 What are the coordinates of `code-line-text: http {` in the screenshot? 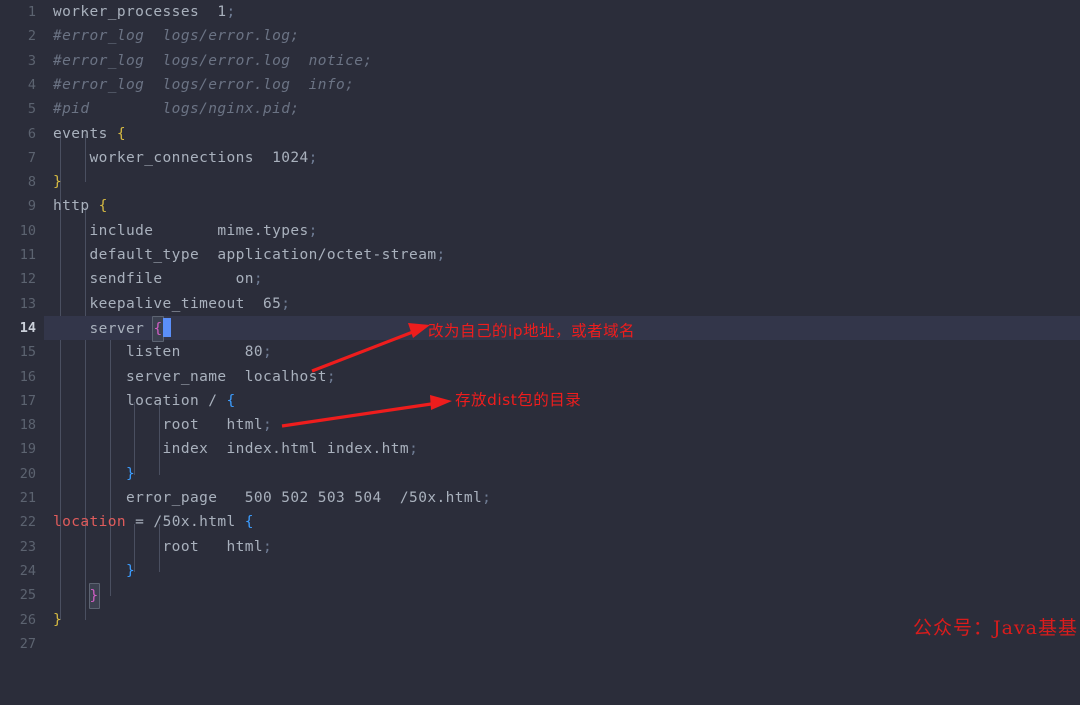 It's located at (80, 206).